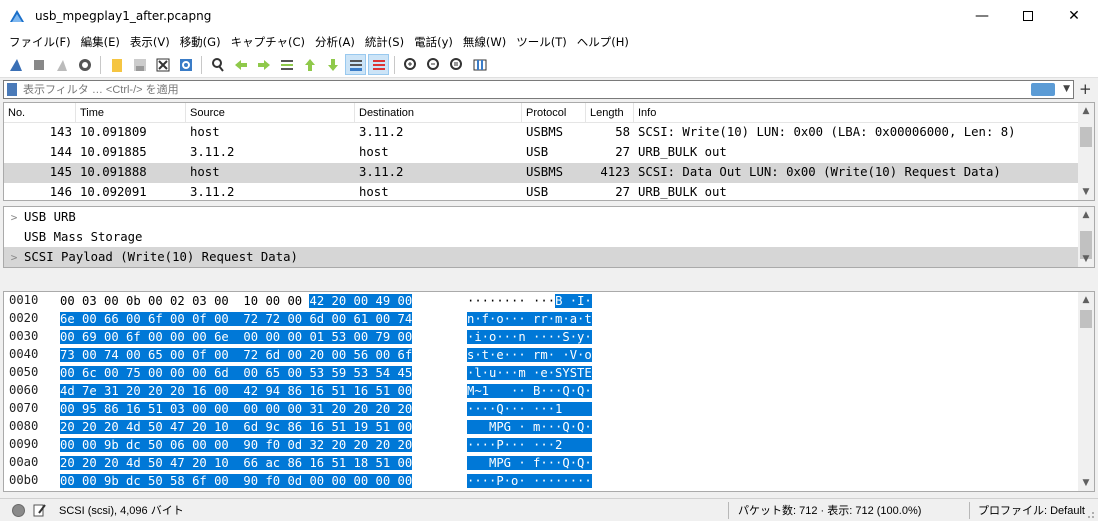 The width and height of the screenshot is (1098, 521). I want to click on filter-dropdown-icon: ▼, so click(1066, 89).